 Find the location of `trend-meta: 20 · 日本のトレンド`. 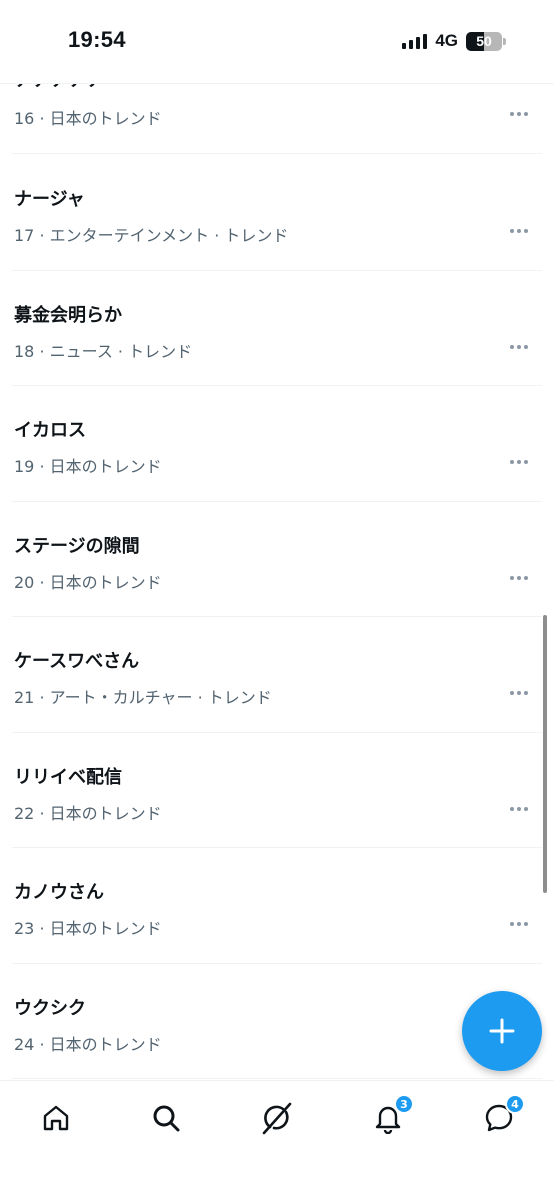

trend-meta: 20 · 日本のトレンド is located at coordinates (88, 582).